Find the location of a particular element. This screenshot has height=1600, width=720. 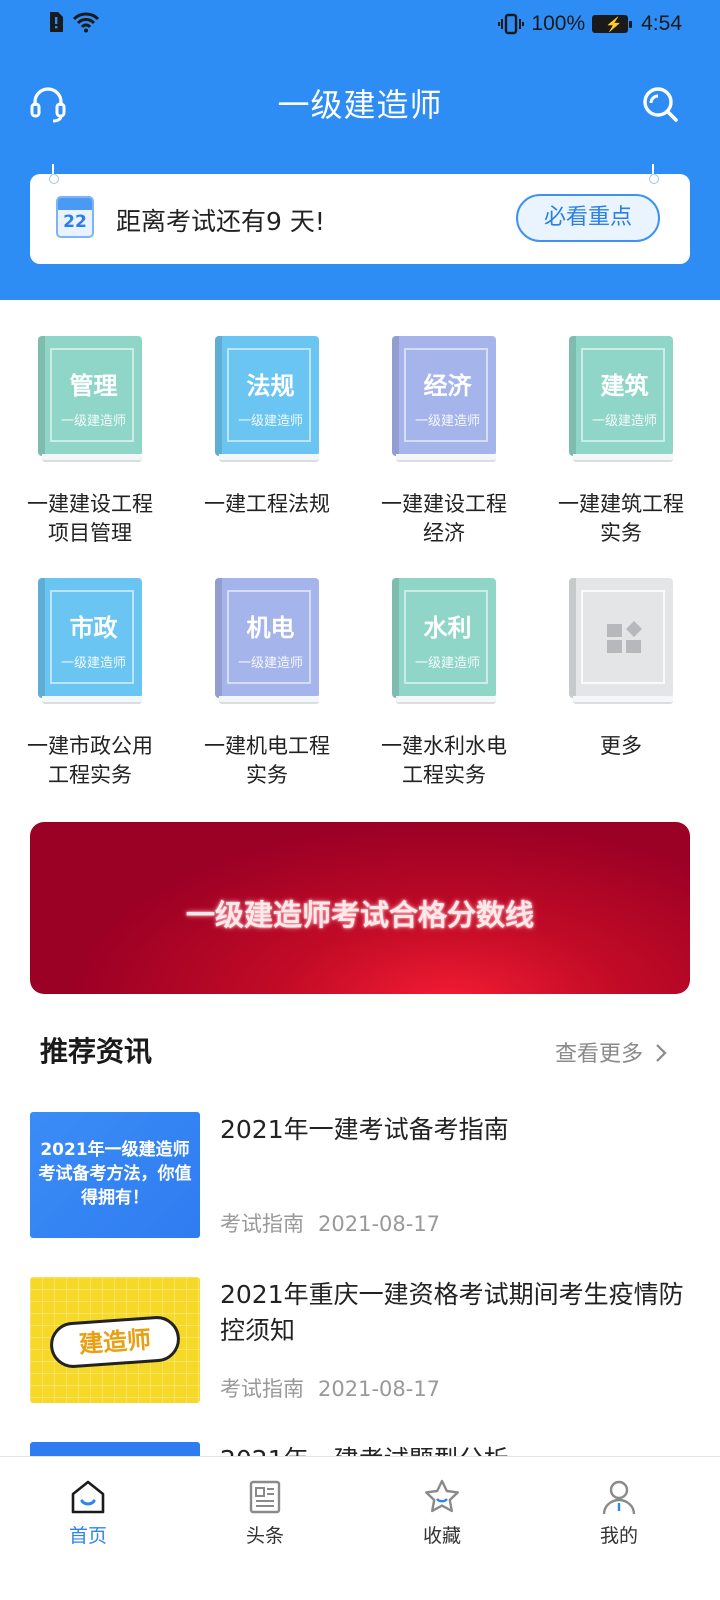

tab-profile-label: 我的 is located at coordinates (618, 1536).